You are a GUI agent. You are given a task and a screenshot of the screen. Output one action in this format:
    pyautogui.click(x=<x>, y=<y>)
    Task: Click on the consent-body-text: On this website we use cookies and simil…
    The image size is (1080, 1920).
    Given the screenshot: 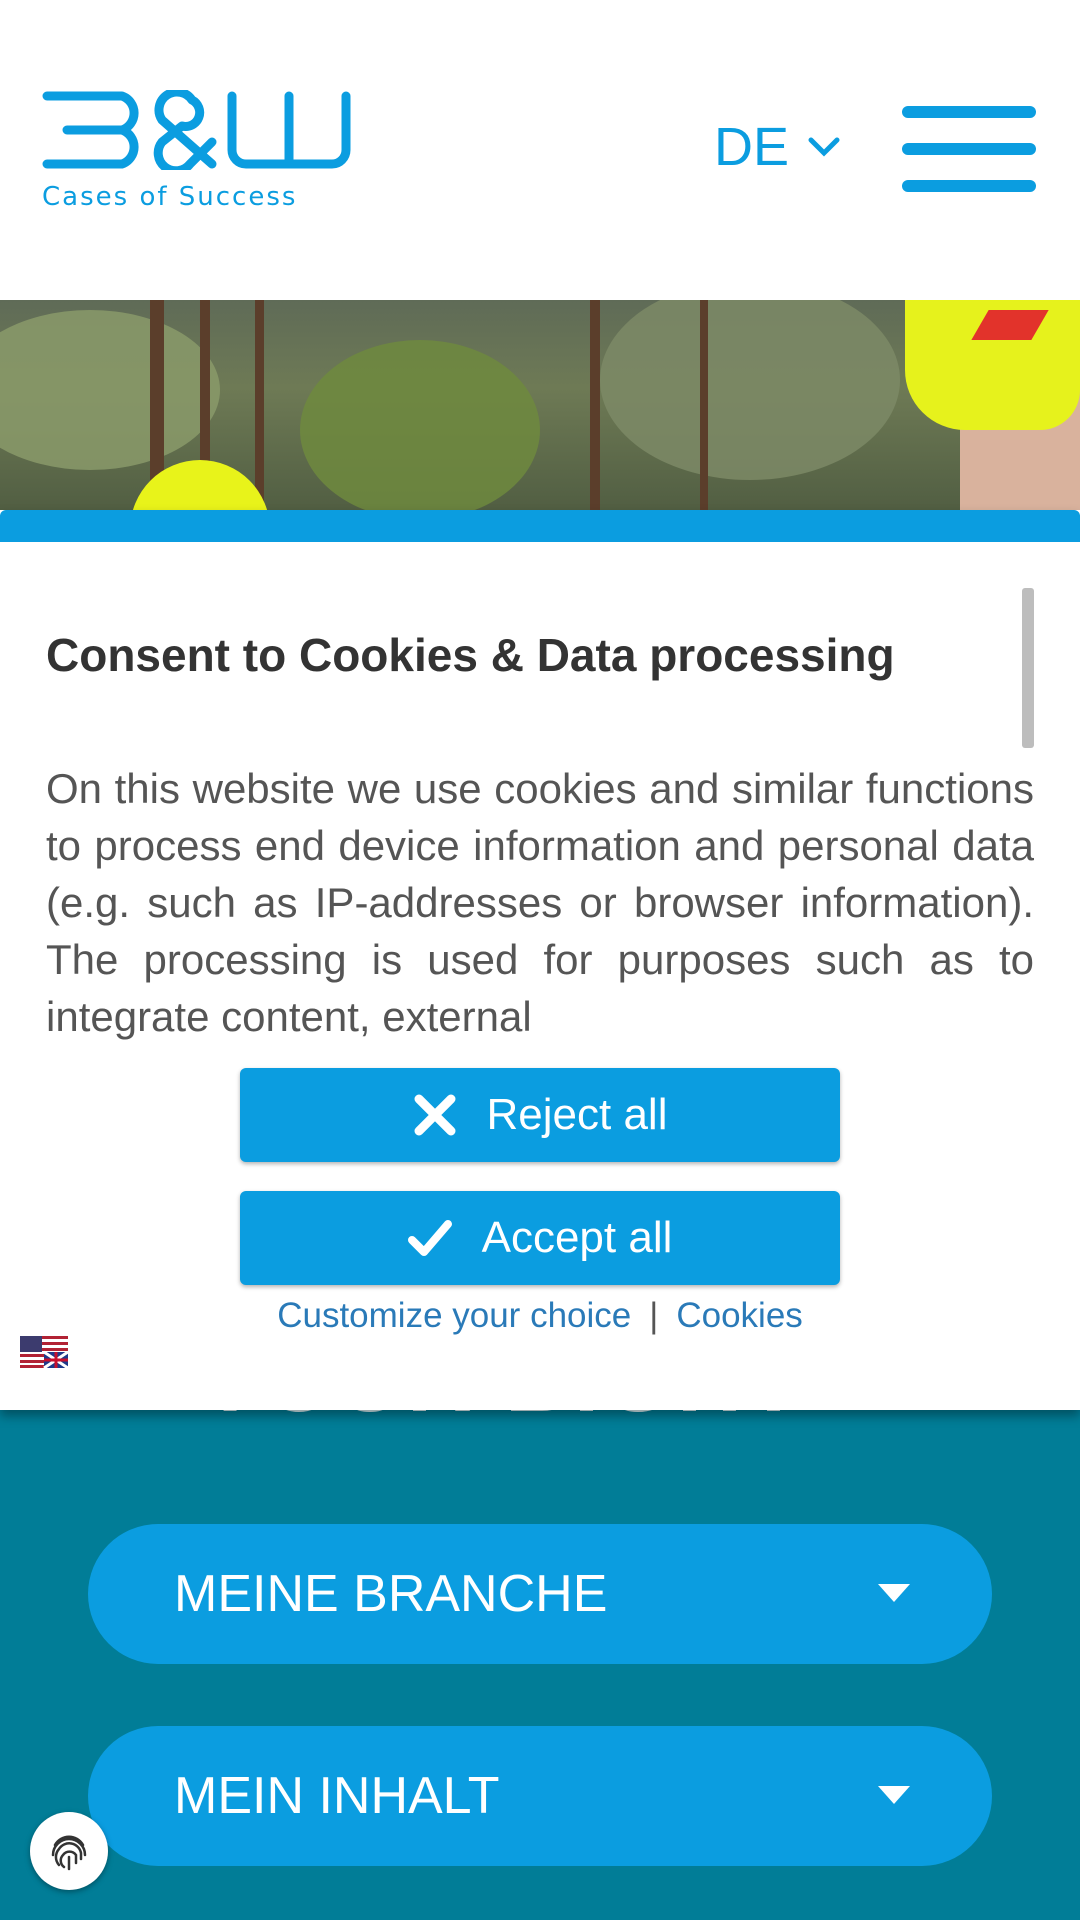 What is the action you would take?
    pyautogui.click(x=540, y=902)
    